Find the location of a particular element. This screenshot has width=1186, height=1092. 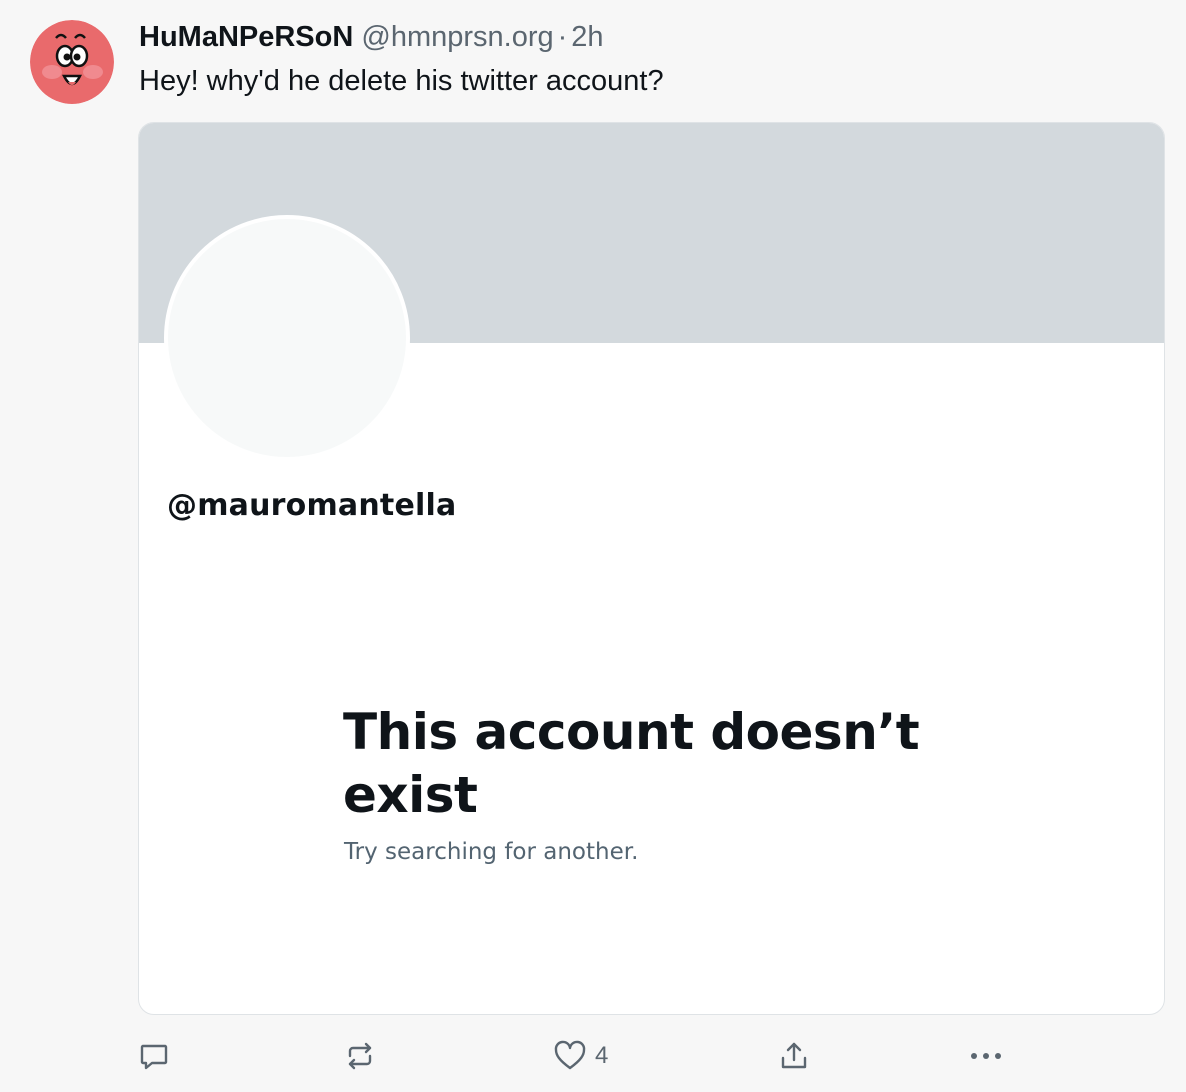

avatar-face-icon is located at coordinates (72, 62).